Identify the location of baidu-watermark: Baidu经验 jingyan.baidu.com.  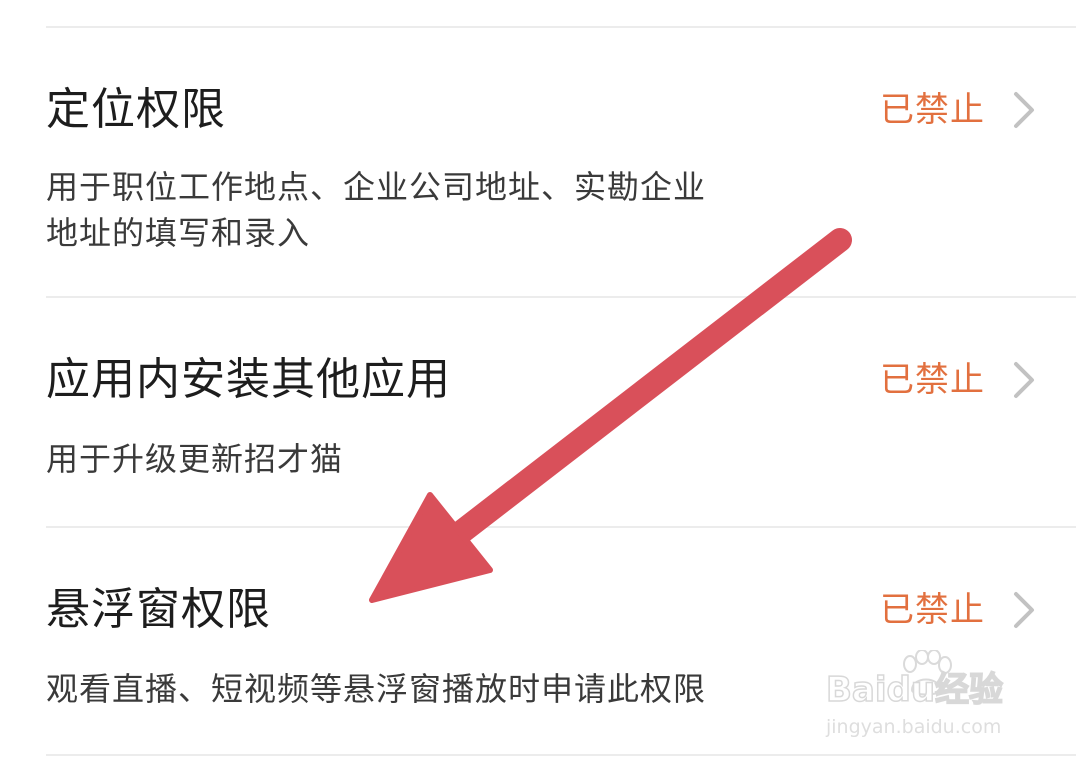
(925, 698).